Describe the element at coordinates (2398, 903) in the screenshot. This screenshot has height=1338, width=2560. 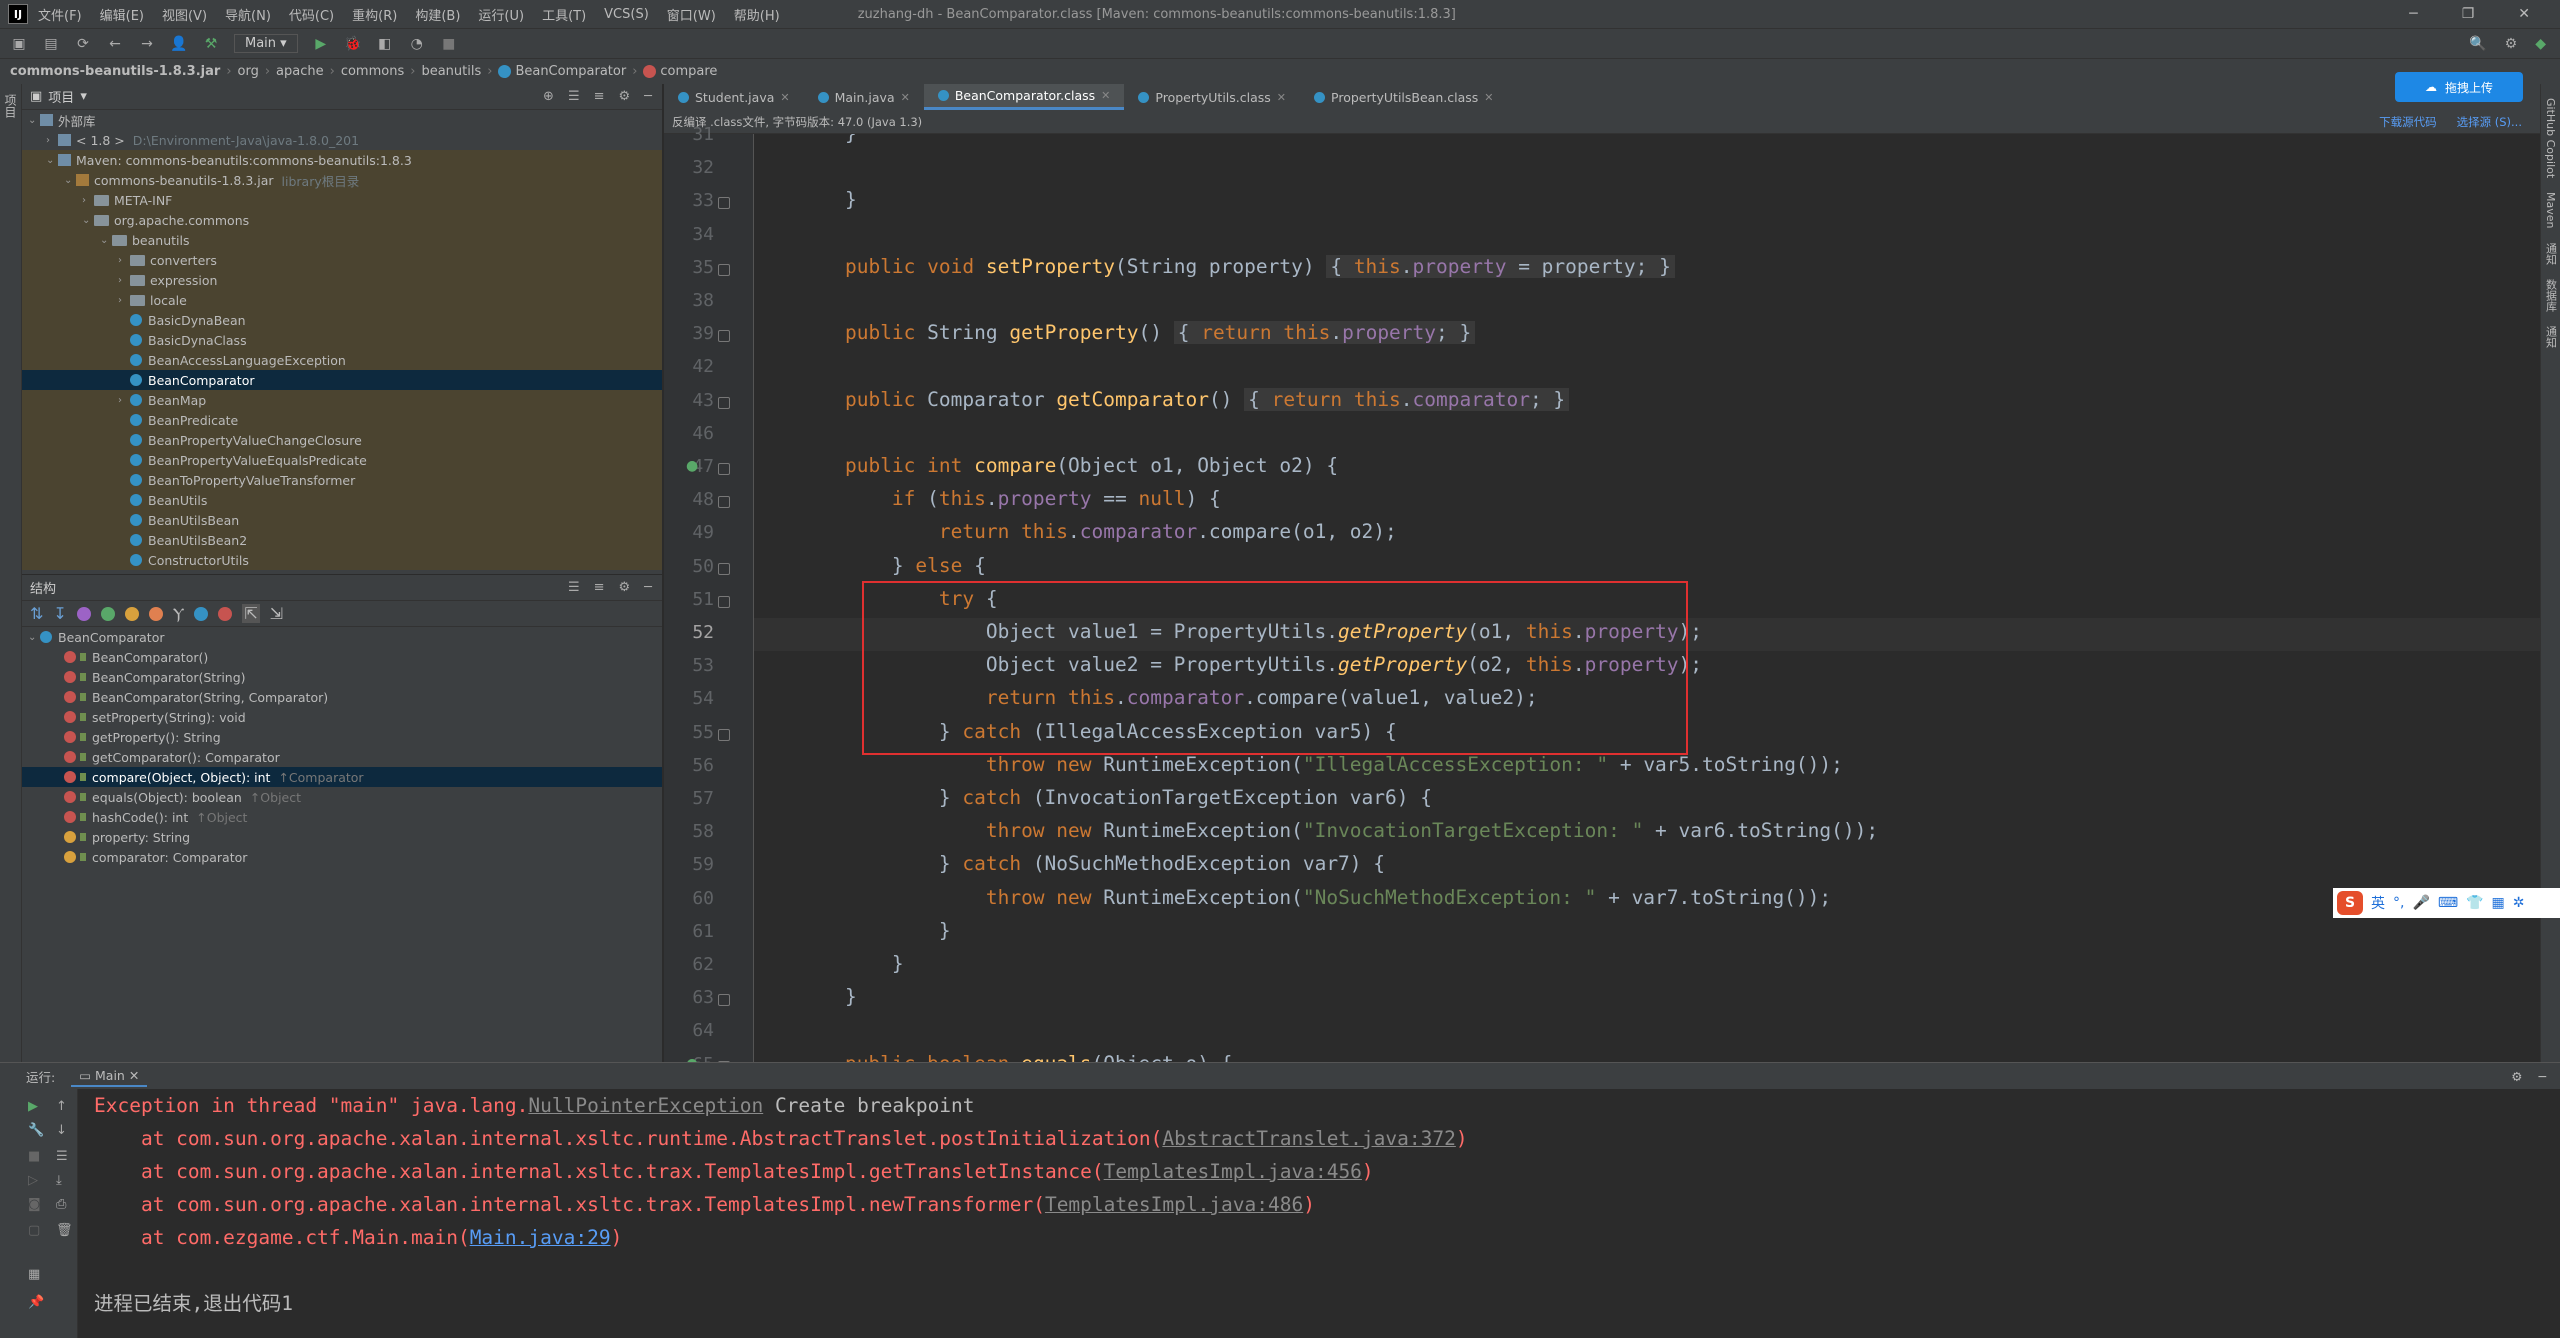
I see `ime-punctuation-icon: °,` at that location.